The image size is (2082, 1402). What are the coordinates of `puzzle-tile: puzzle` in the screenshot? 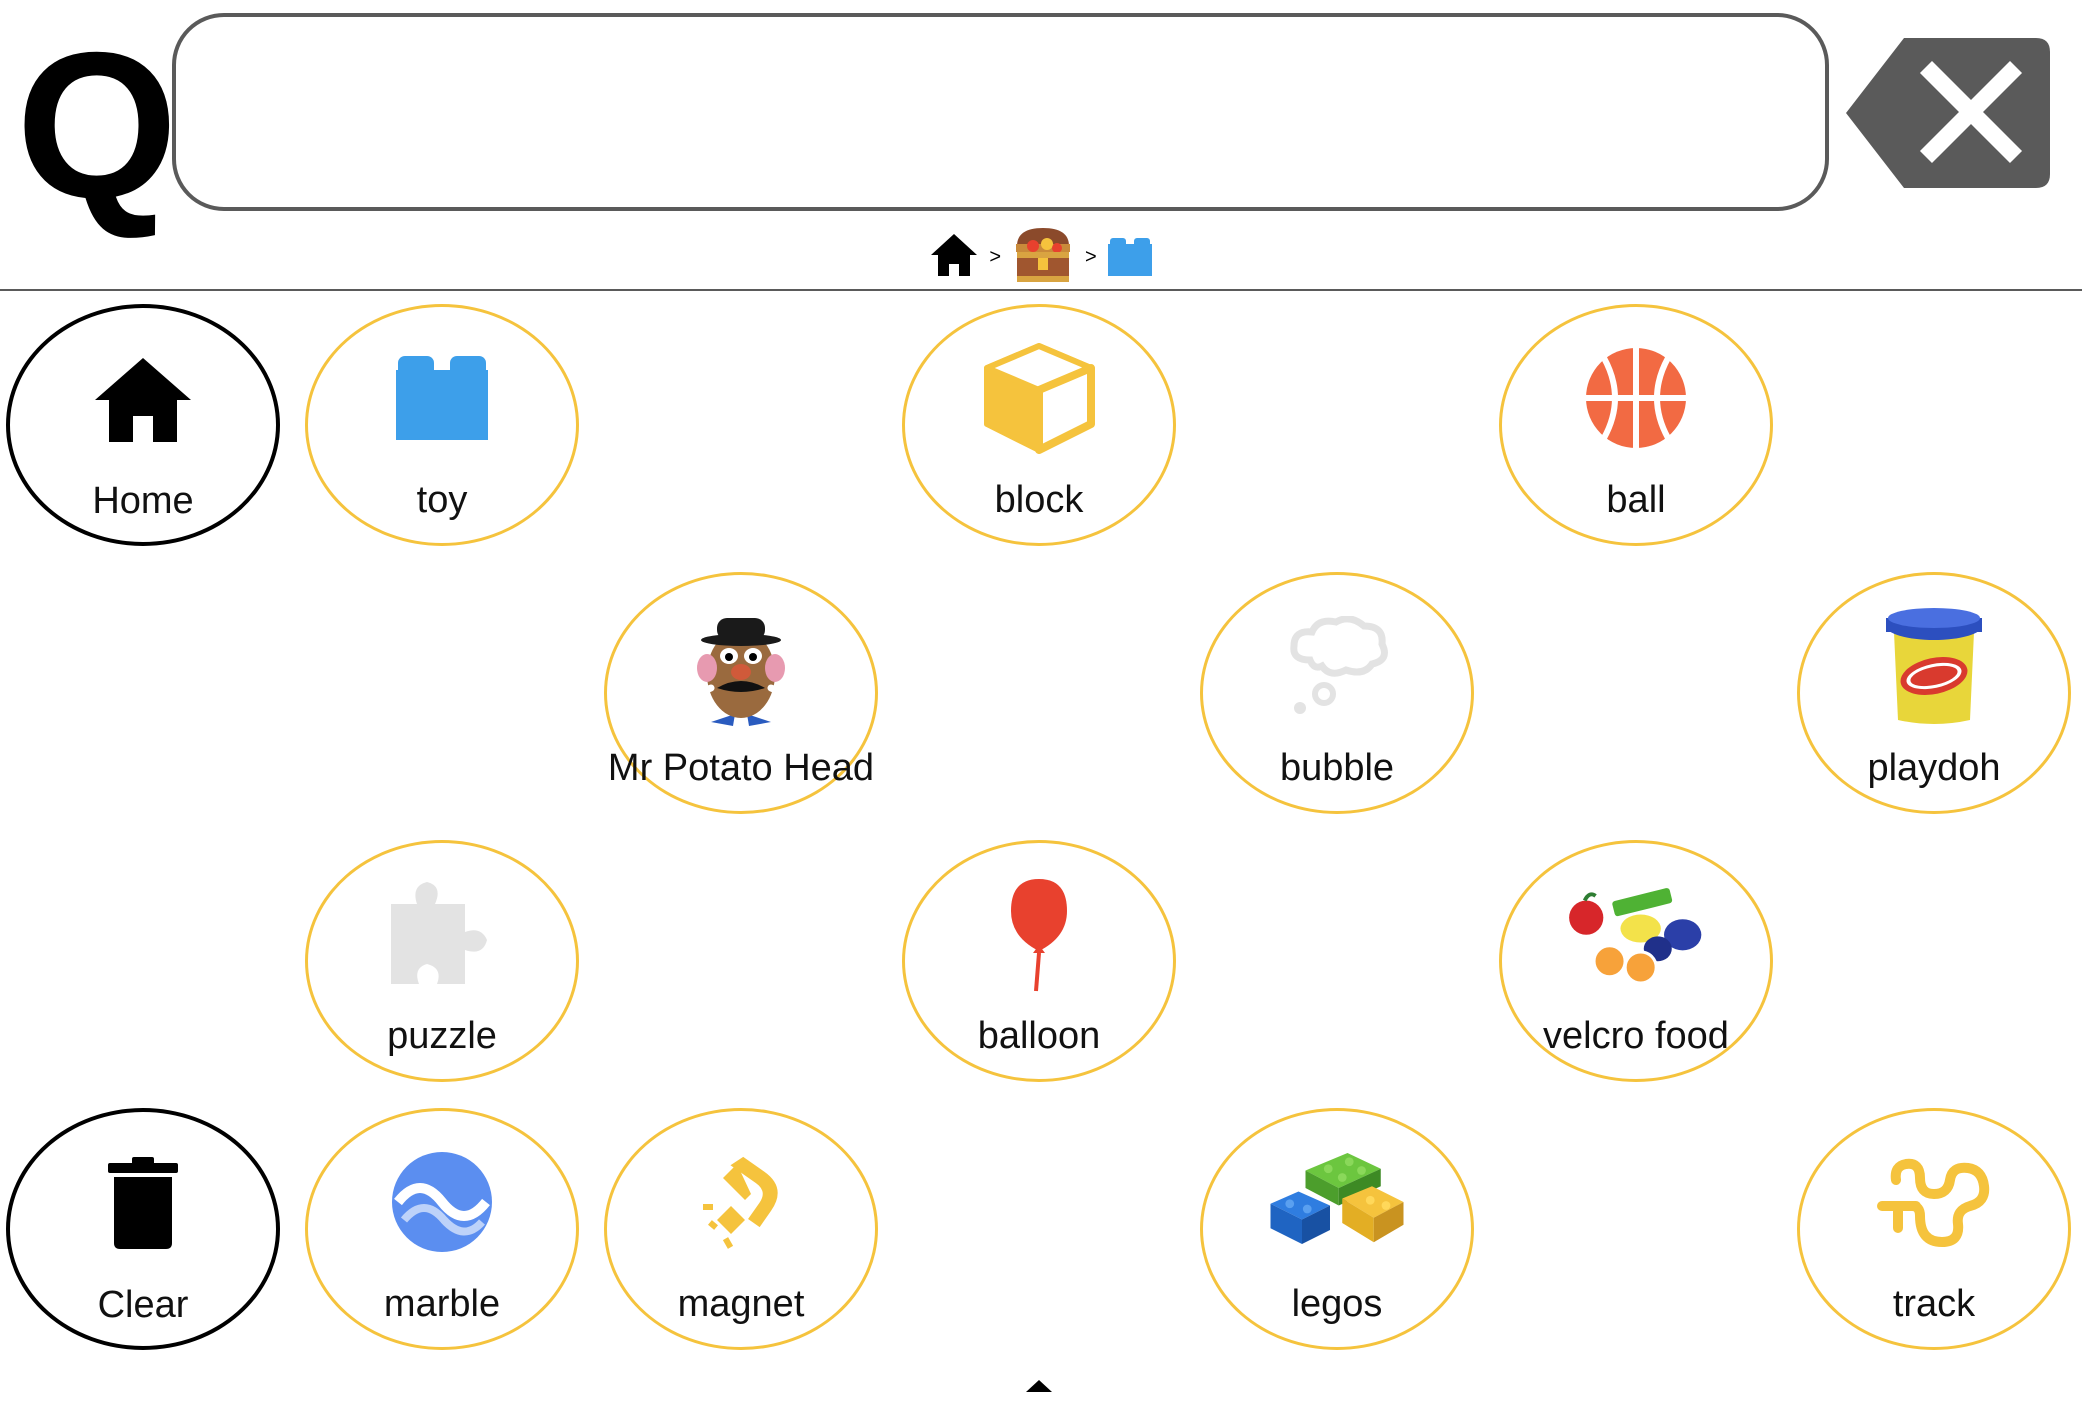 It's located at (442, 961).